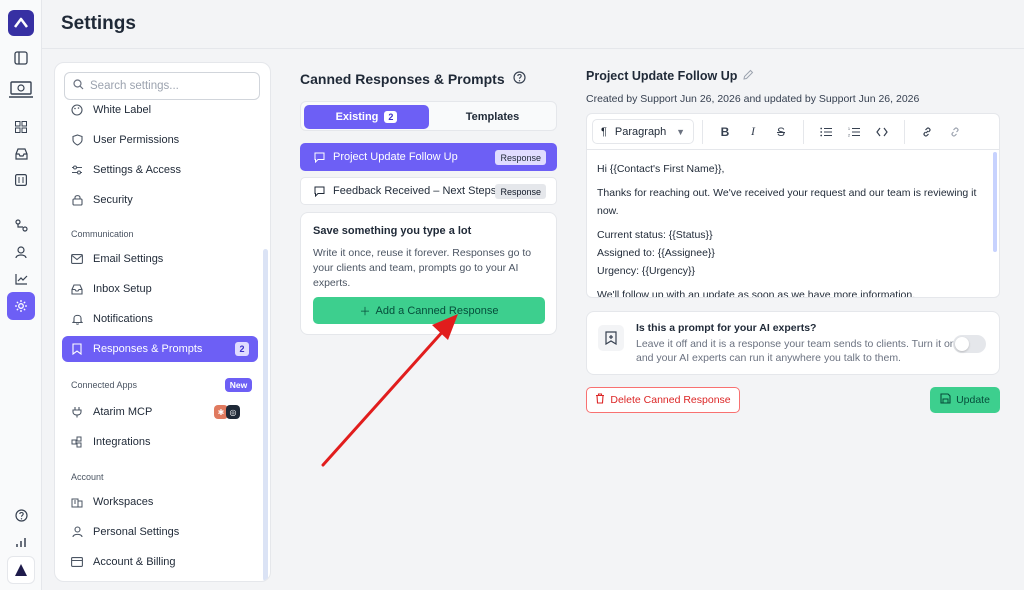 The image size is (1024, 590). What do you see at coordinates (265, 415) in the screenshot?
I see `sidebar-scrollbar` at bounding box center [265, 415].